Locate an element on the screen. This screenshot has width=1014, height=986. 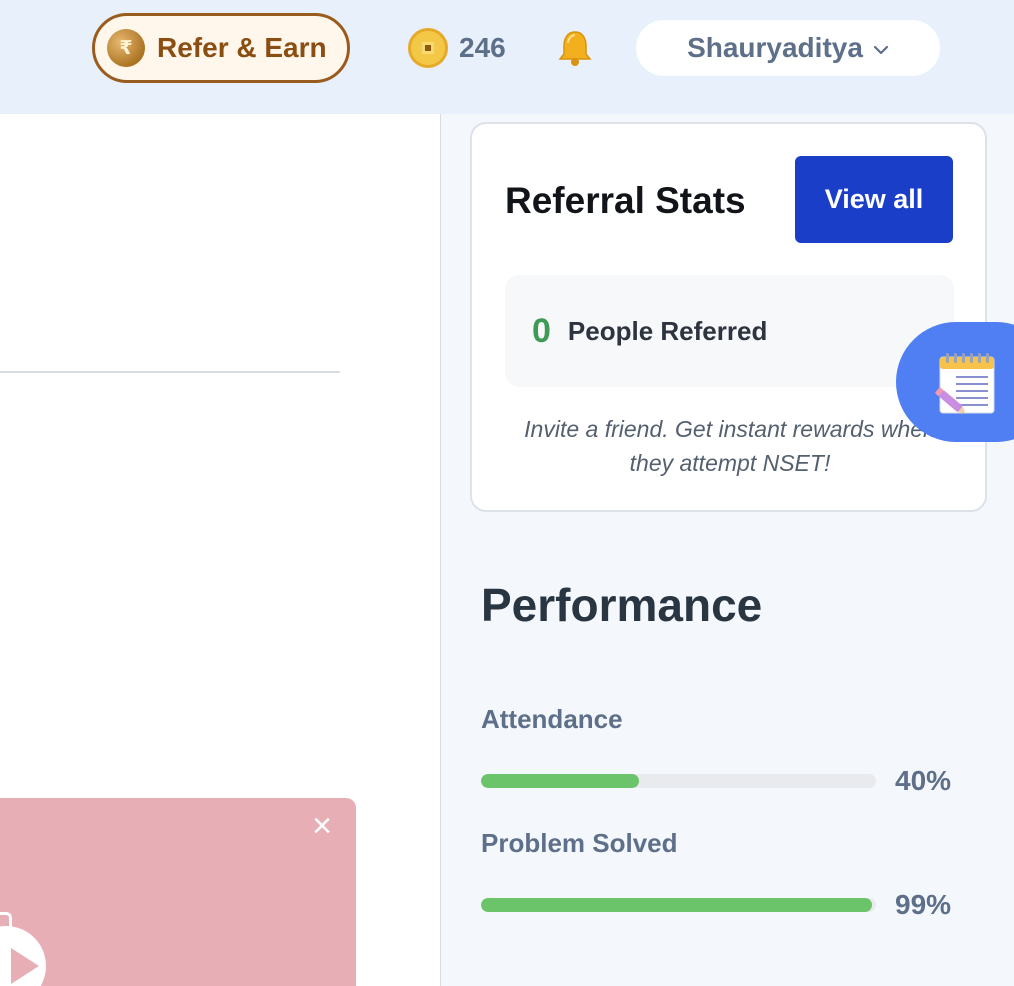
attendance-progress-fill is located at coordinates (560, 781).